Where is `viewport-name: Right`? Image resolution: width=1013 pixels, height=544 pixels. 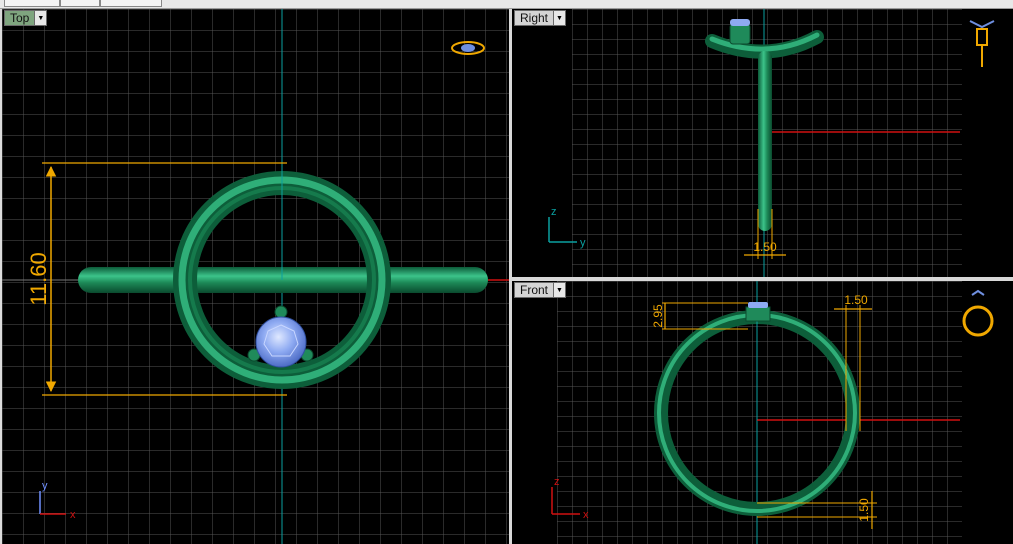
viewport-name: Right is located at coordinates (534, 18).